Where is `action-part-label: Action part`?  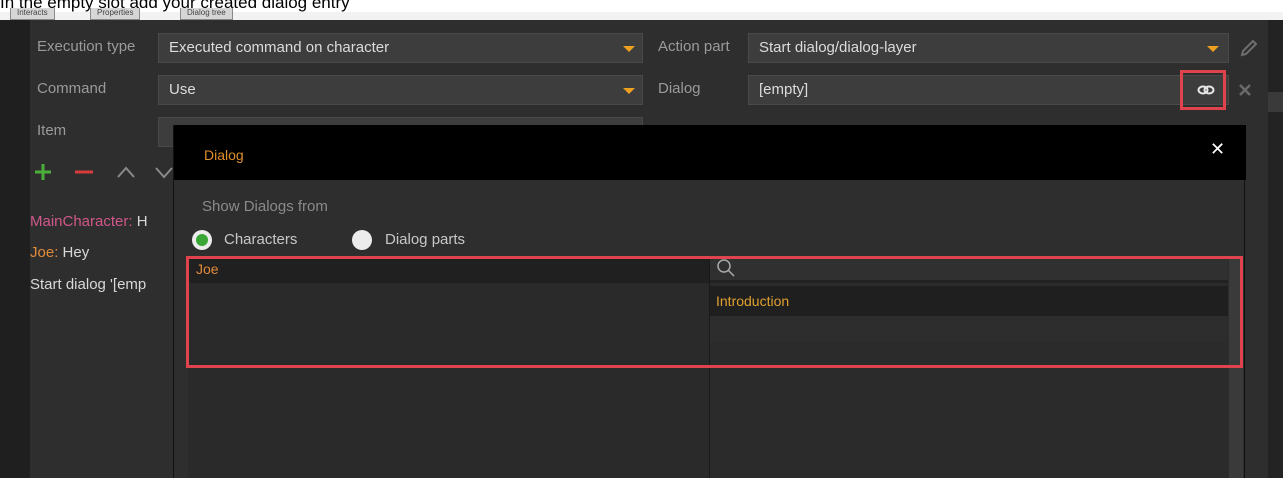
action-part-label: Action part is located at coordinates (694, 46).